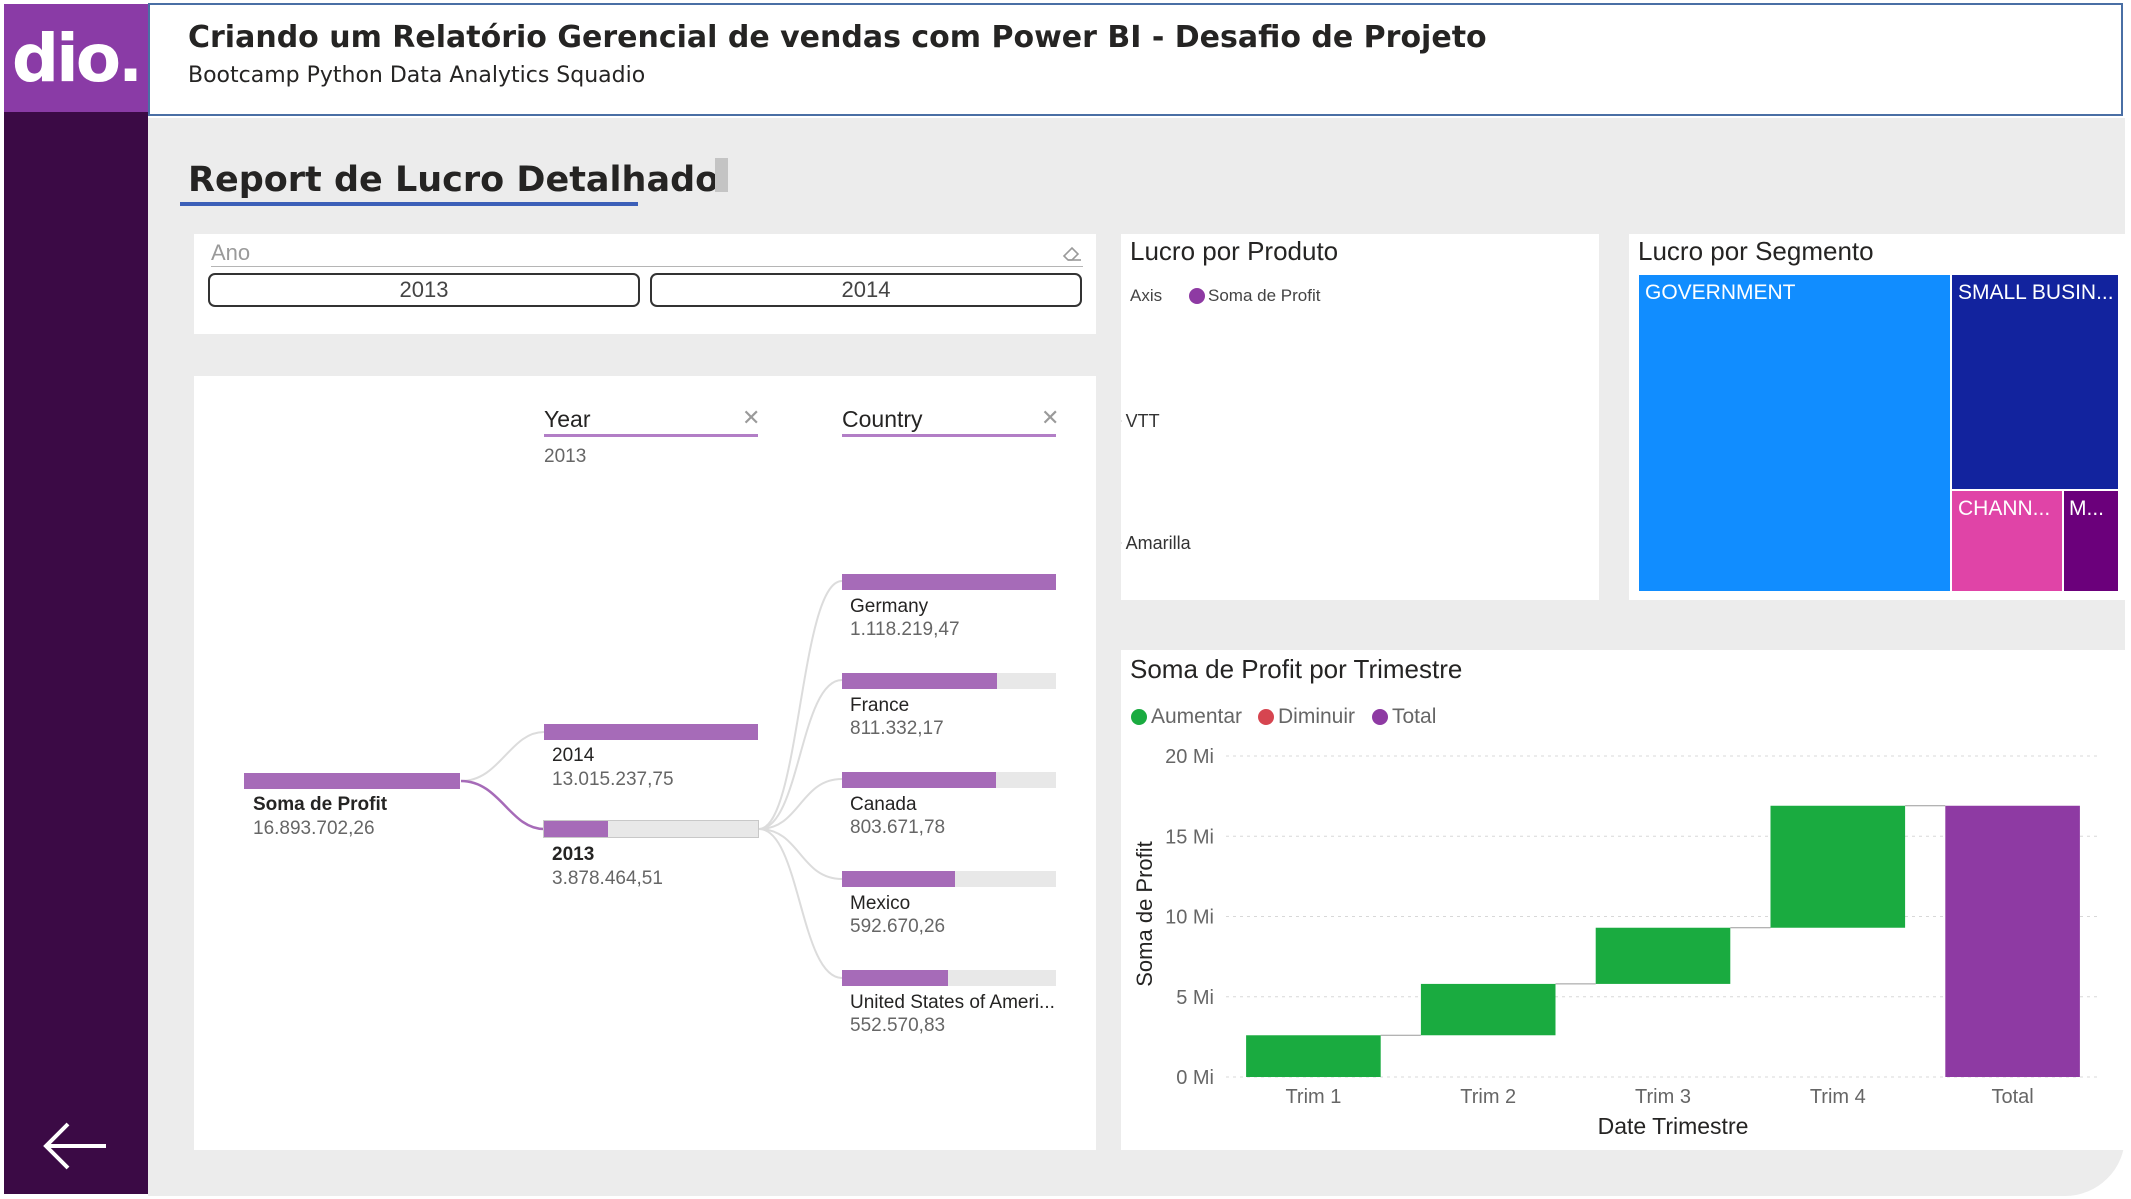 Image resolution: width=2131 pixels, height=1199 pixels. Describe the element at coordinates (573, 854) in the screenshot. I see `year-node-2013-label: 2013` at that location.